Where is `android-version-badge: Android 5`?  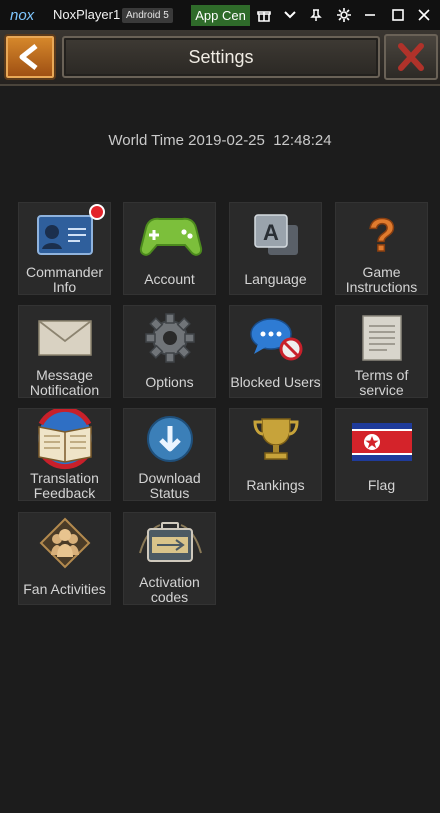 android-version-badge: Android 5 is located at coordinates (147, 15).